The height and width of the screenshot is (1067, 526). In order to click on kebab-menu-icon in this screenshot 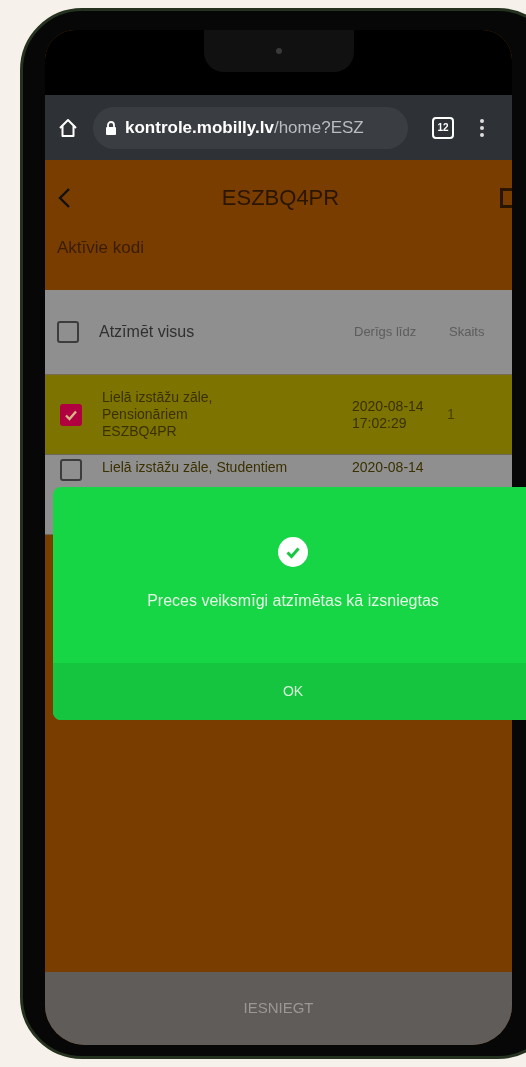, I will do `click(482, 127)`.